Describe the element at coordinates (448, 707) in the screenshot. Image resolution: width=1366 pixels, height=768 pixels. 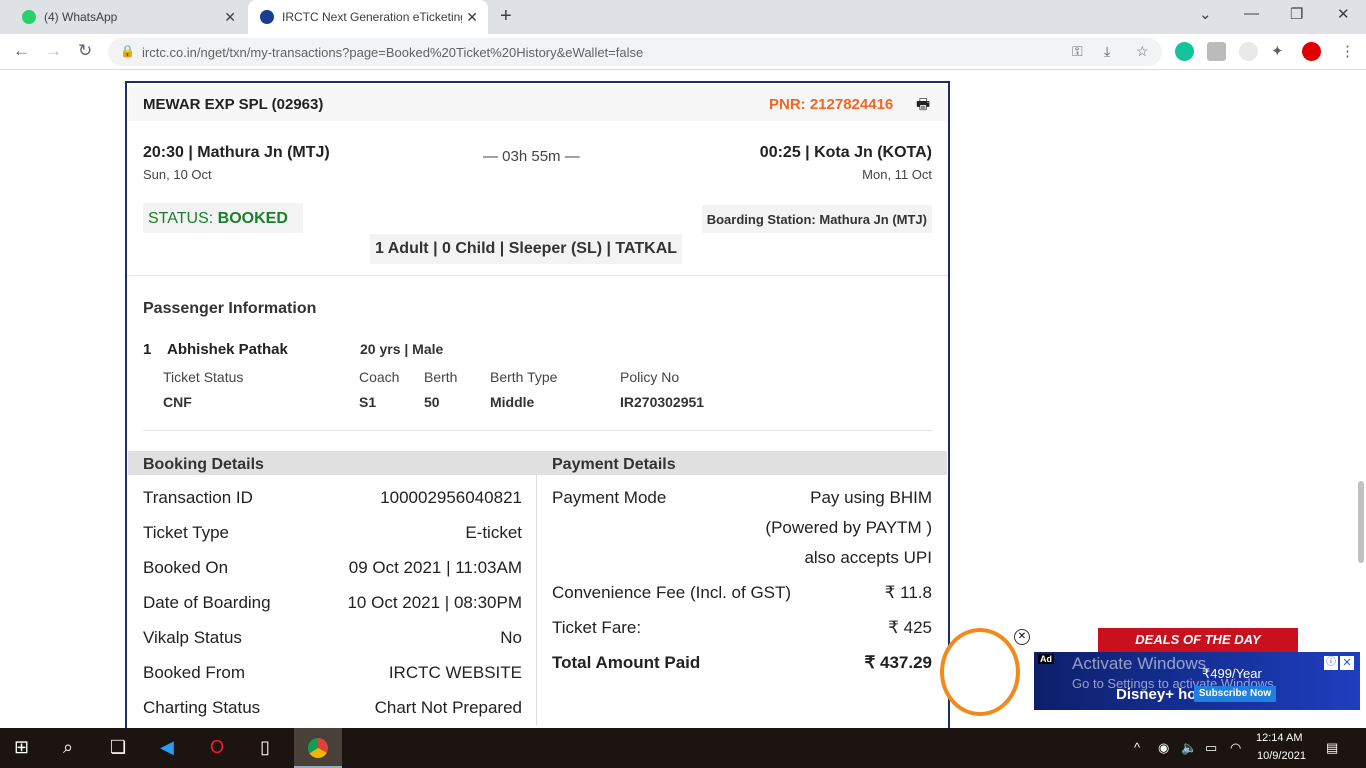
I see `booking-value: Chart Not Prepared` at that location.